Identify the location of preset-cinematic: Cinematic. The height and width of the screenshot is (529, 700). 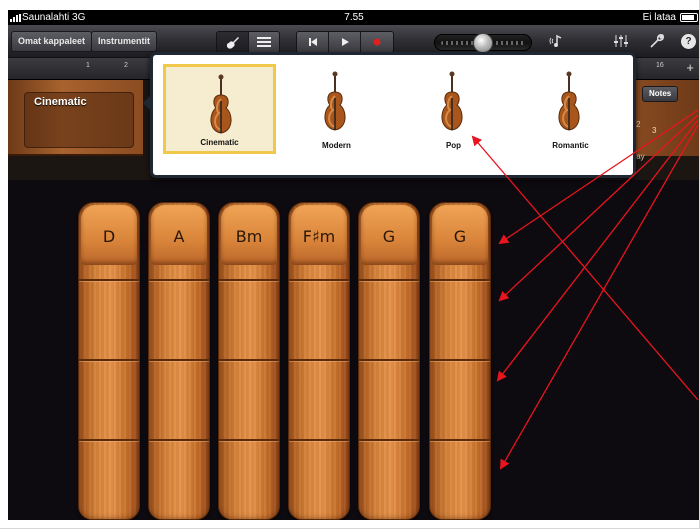
(219, 109).